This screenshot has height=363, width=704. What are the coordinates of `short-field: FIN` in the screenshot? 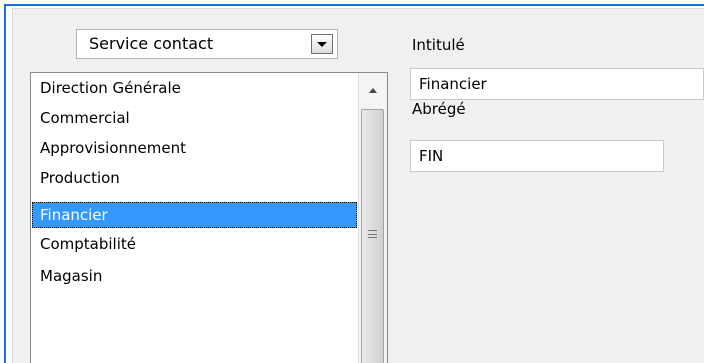 It's located at (537, 156).